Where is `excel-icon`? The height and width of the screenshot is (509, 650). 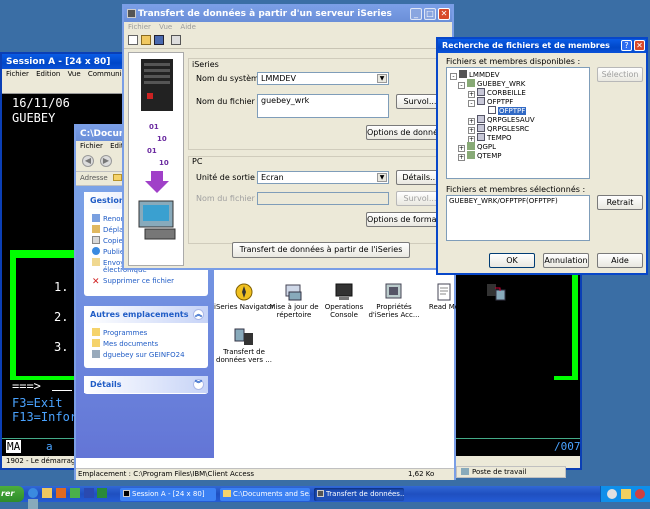 excel-icon is located at coordinates (102, 493).